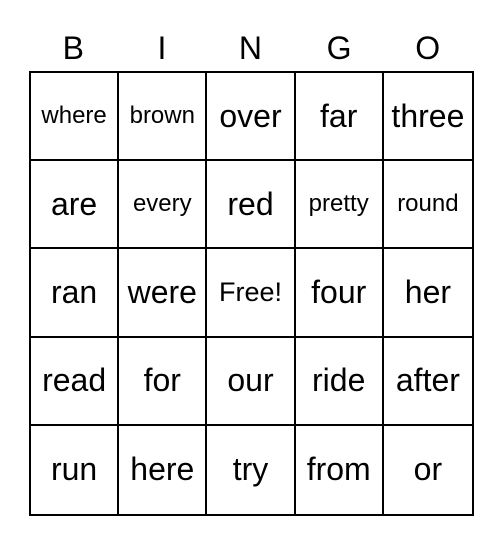  Describe the element at coordinates (75, 117) in the screenshot. I see `bingo-cell: where` at that location.